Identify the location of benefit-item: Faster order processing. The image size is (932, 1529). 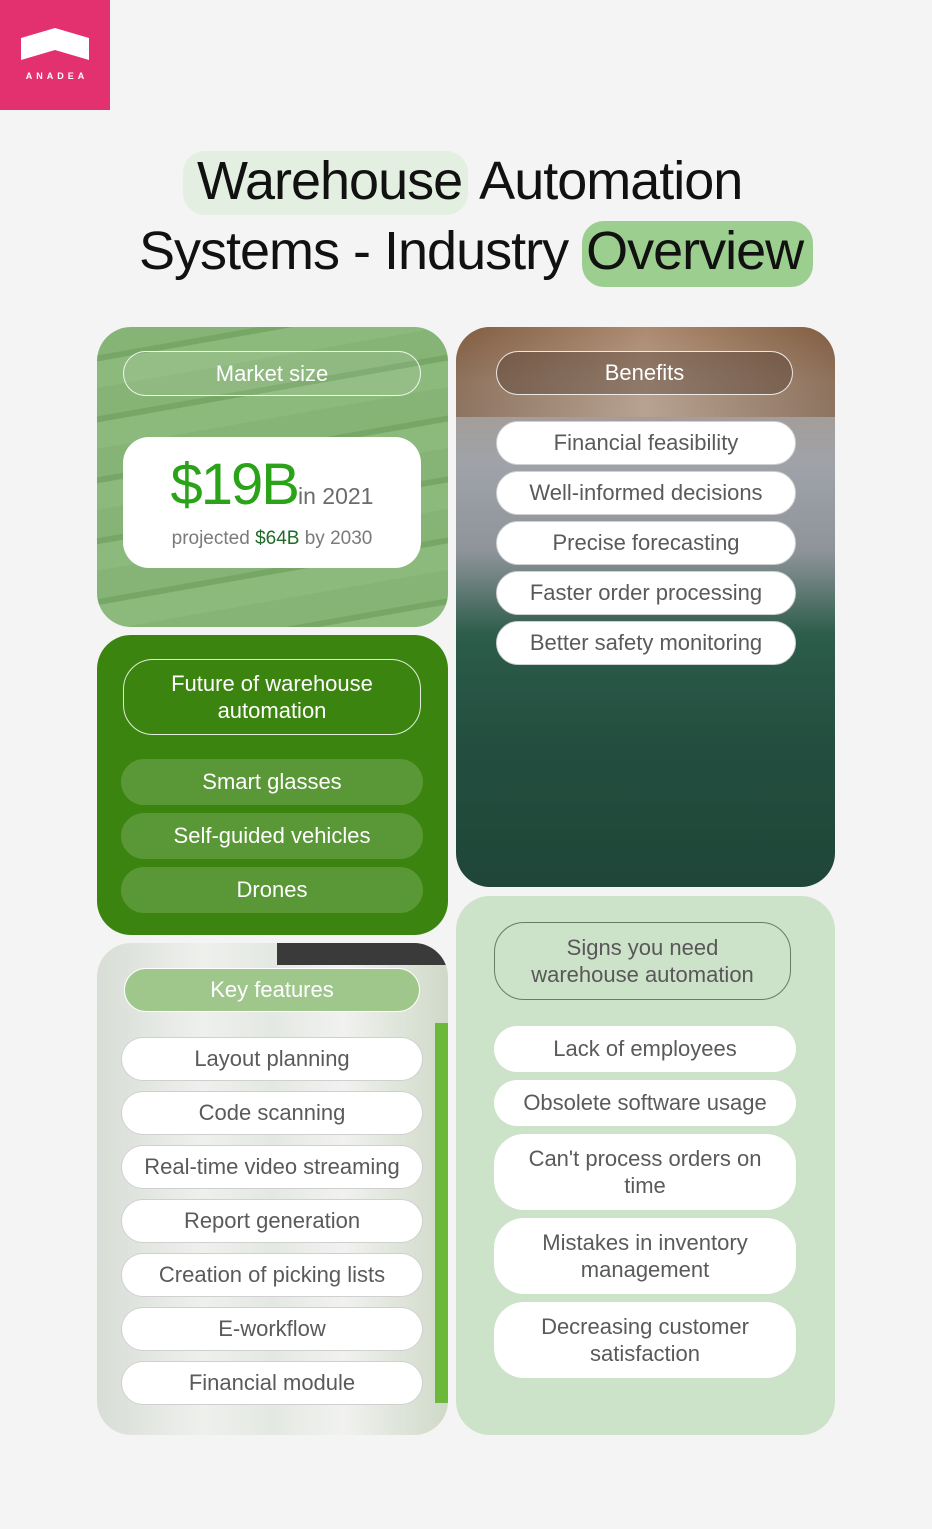
(646, 593).